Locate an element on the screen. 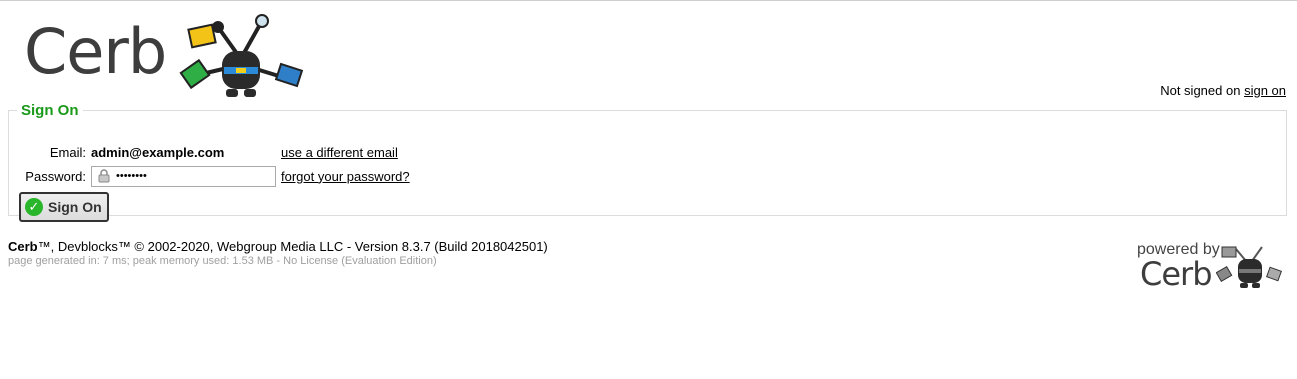 The image size is (1297, 379). password-label: Password: is located at coordinates (55, 176).